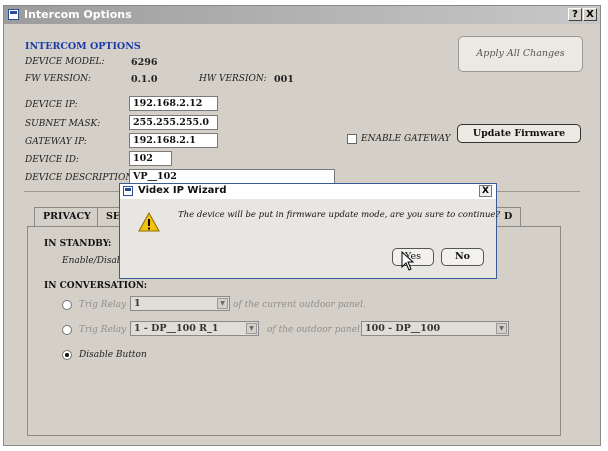  Describe the element at coordinates (78, 244) in the screenshot. I see `in-standby-title: IN STANDBY:` at that location.